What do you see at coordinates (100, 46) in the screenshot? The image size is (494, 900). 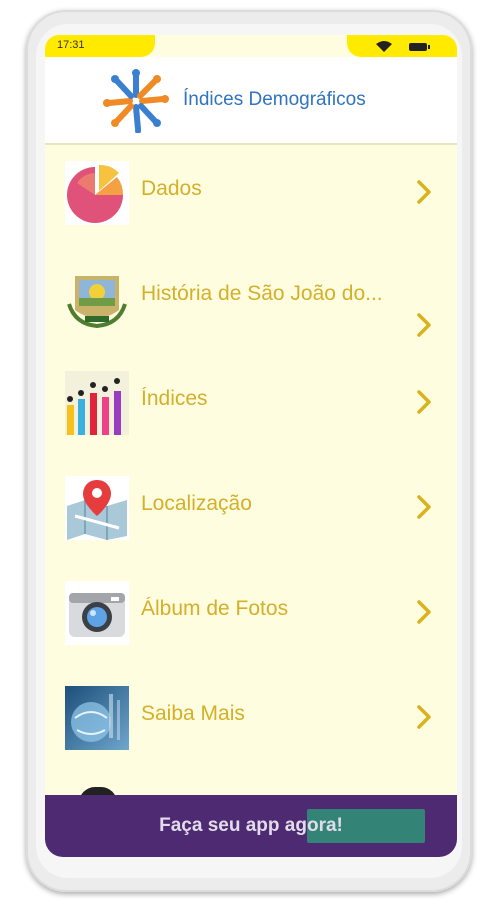 I see `status-bar-left: 17:31` at bounding box center [100, 46].